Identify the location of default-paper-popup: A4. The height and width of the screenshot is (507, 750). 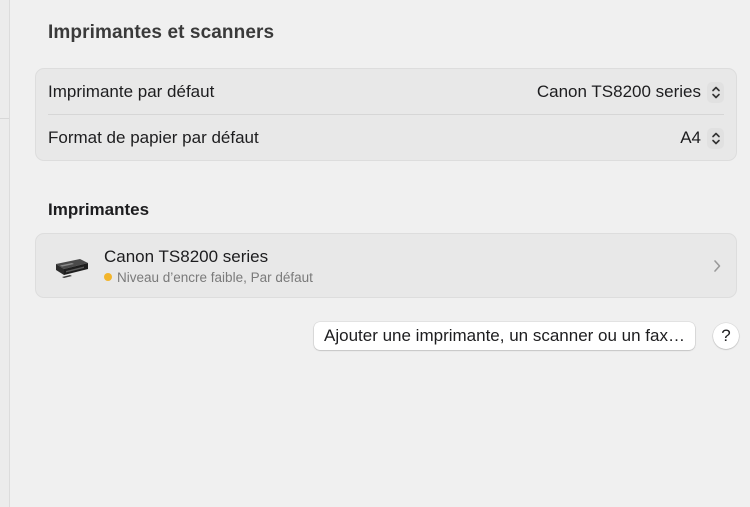
(702, 138).